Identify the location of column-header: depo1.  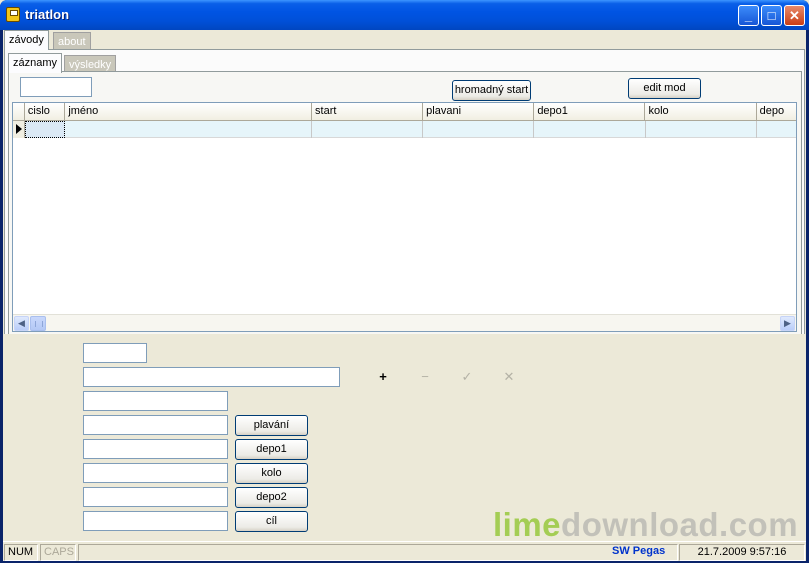
(590, 112).